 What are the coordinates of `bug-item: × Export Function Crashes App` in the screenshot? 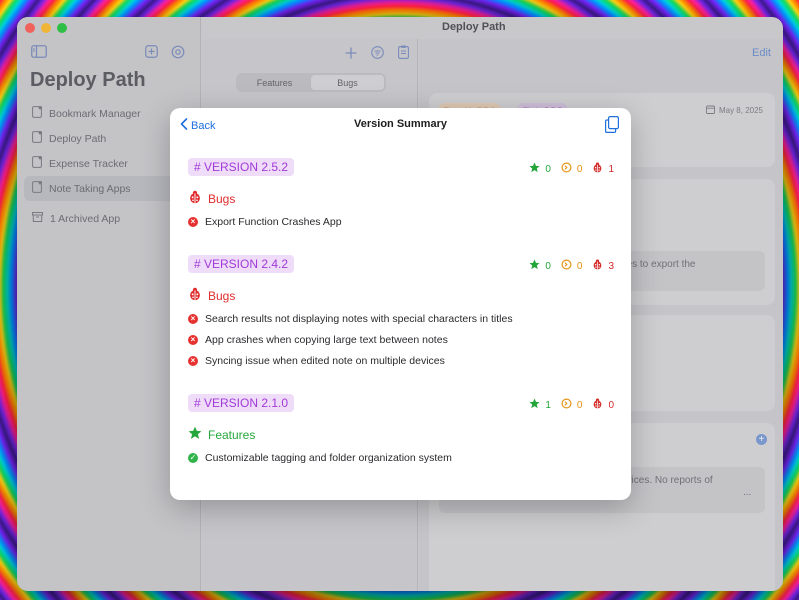 It's located at (401, 221).